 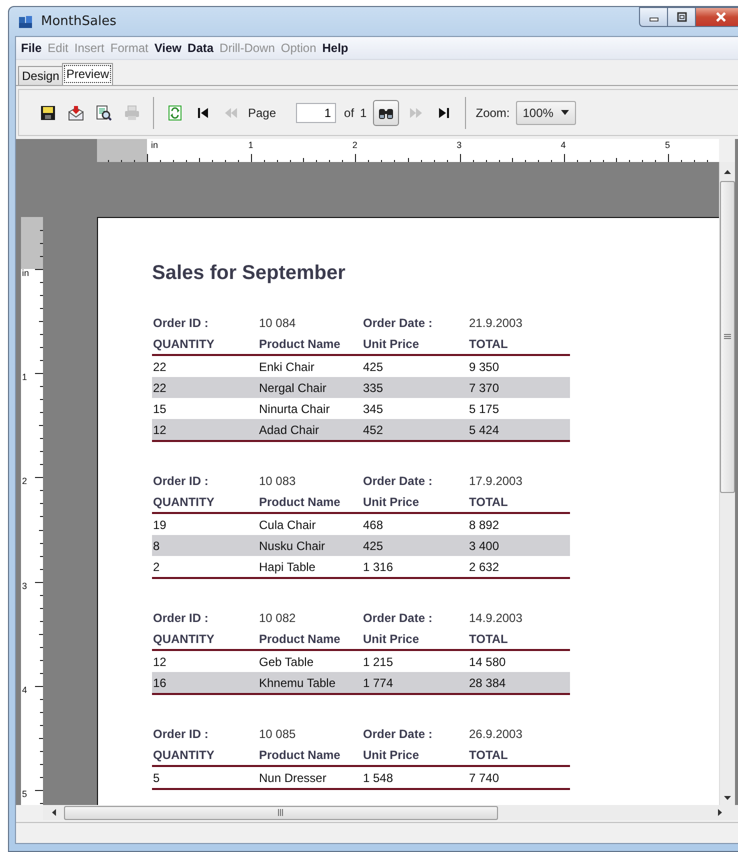 What do you see at coordinates (363, 113) in the screenshot?
I see `toolbar-label: 1` at bounding box center [363, 113].